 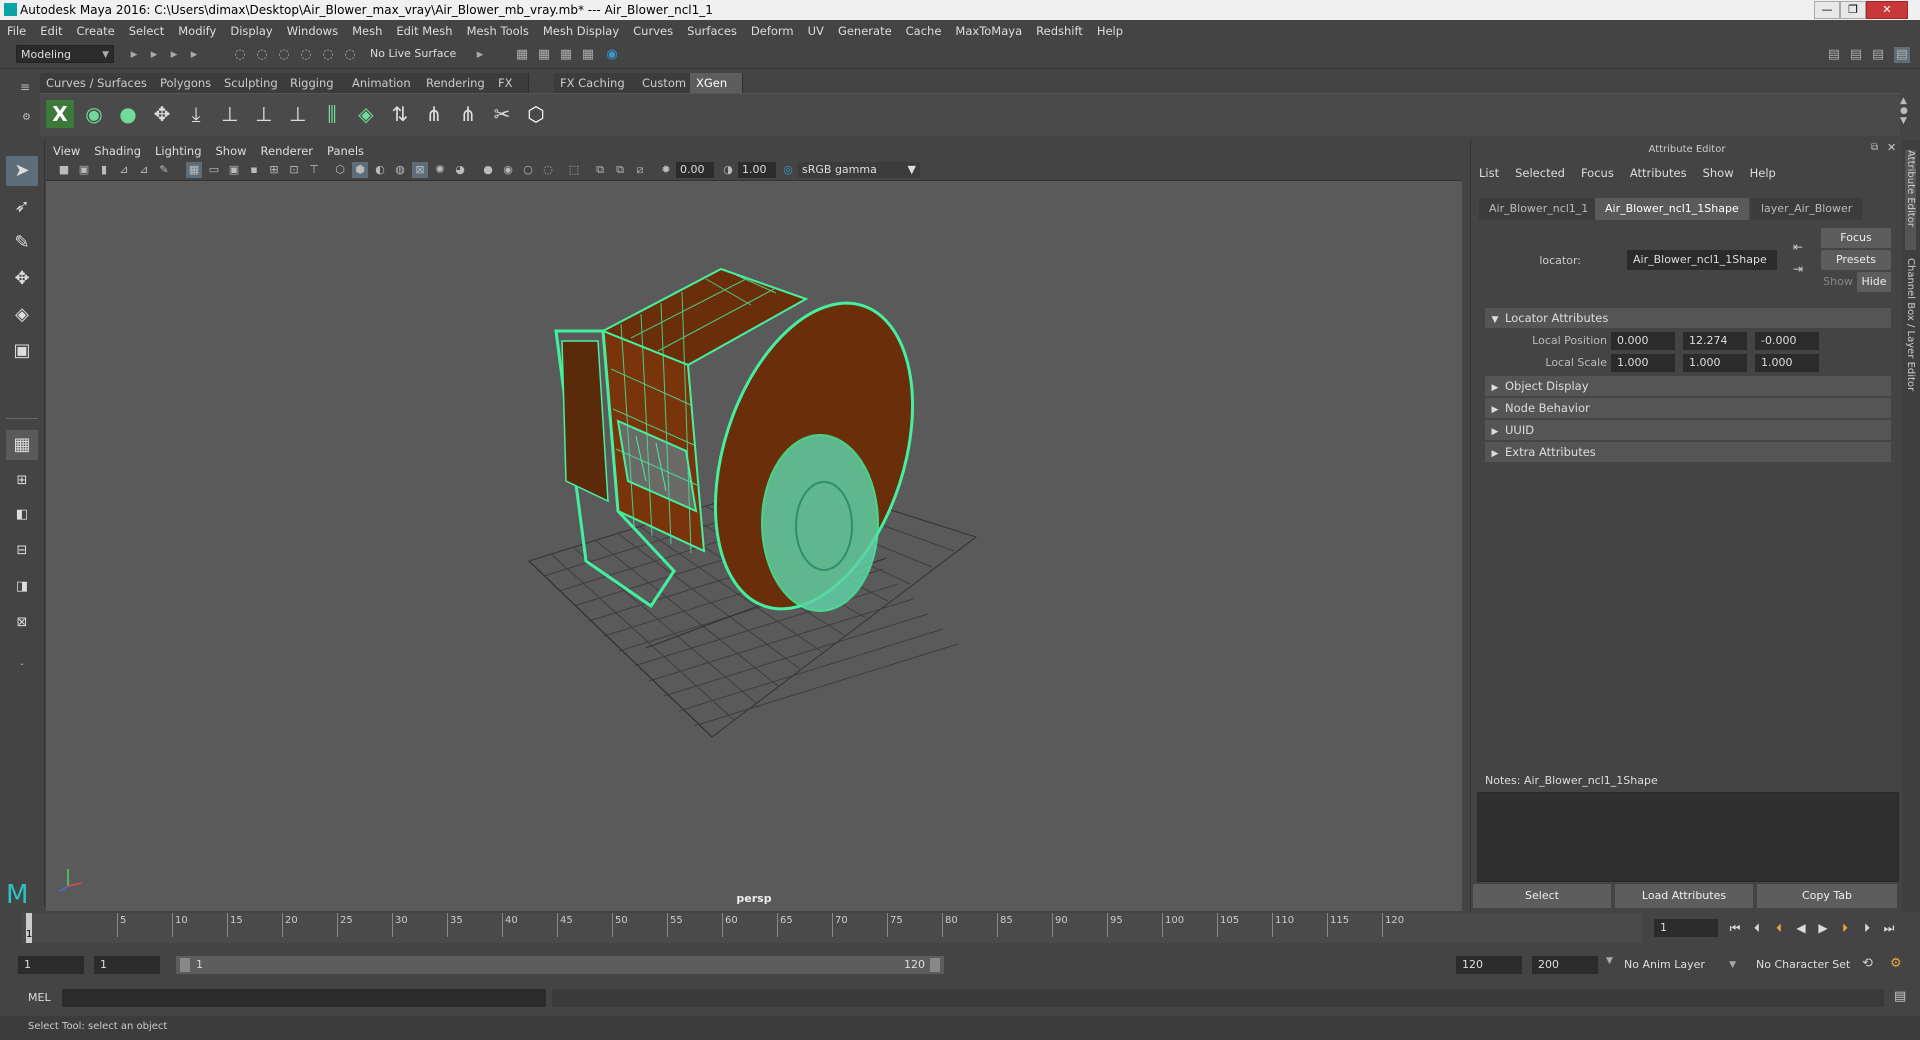 What do you see at coordinates (194, 55) in the screenshot?
I see `undo-icon: ▸` at bounding box center [194, 55].